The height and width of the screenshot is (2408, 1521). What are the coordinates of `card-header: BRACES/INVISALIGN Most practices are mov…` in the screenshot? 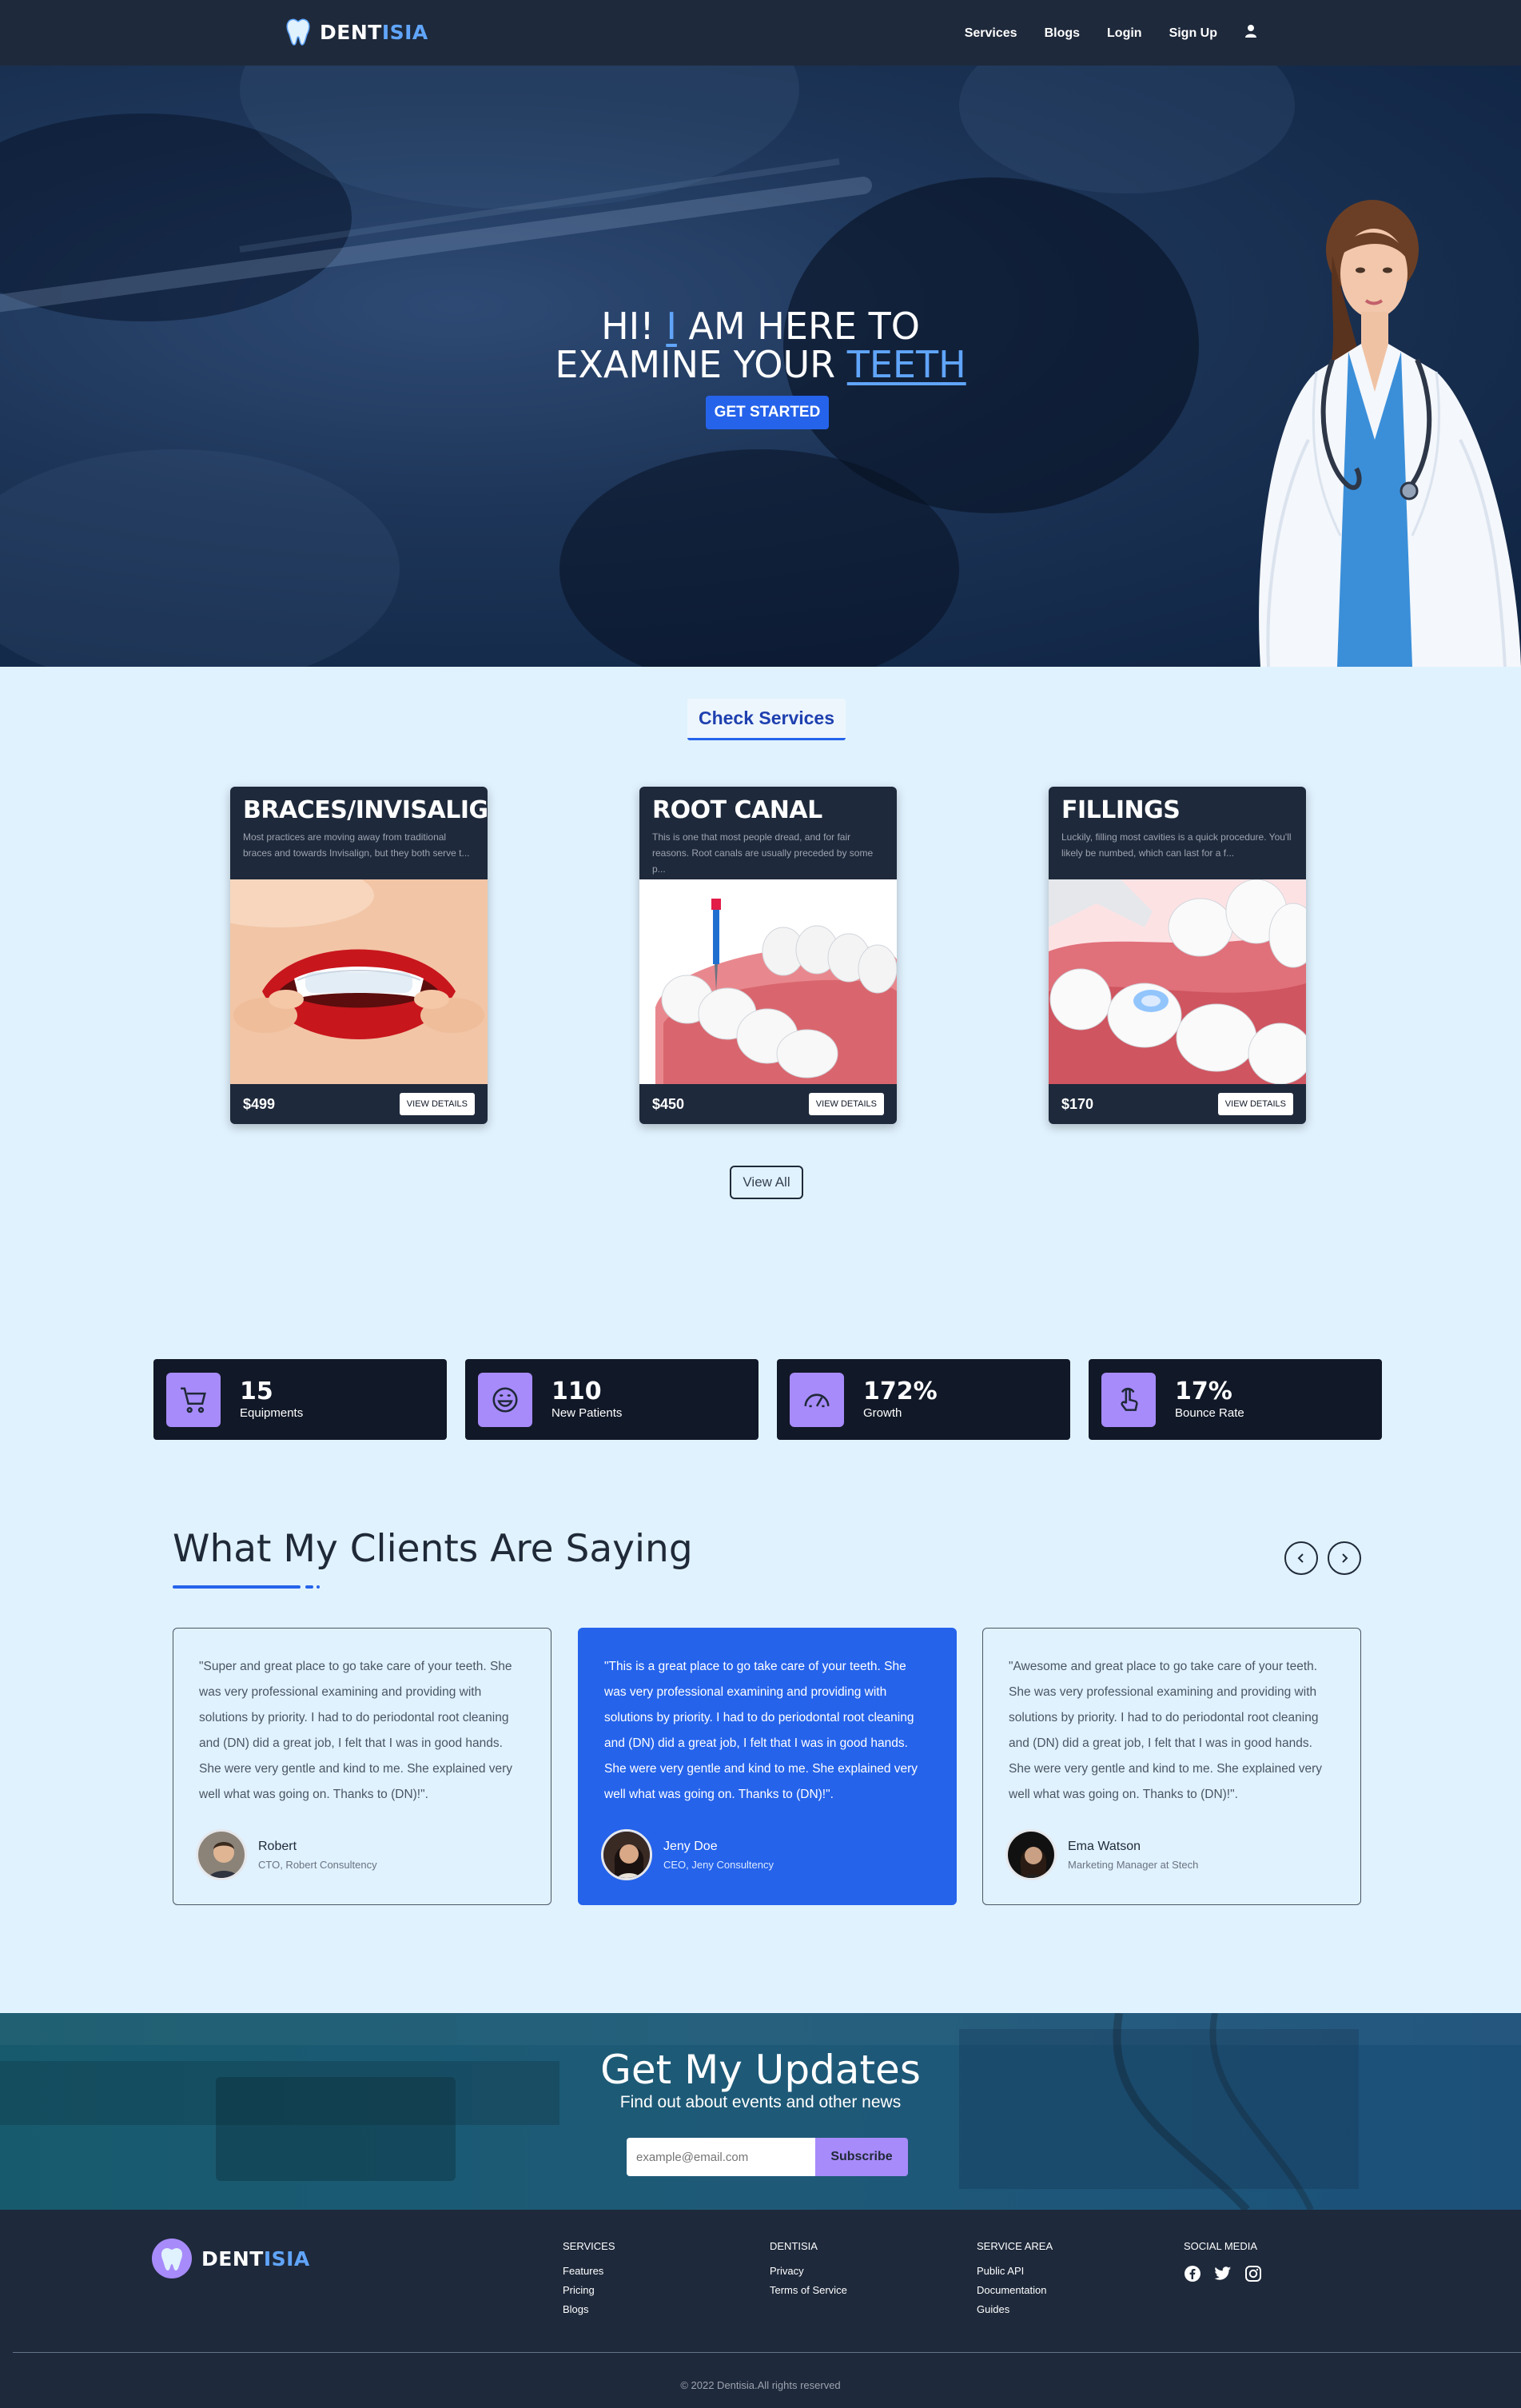 It's located at (359, 833).